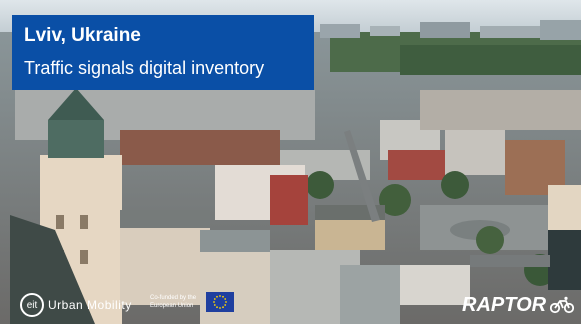  Describe the element at coordinates (32, 305) in the screenshot. I see `eit-circle-logo-icon: eit` at that location.